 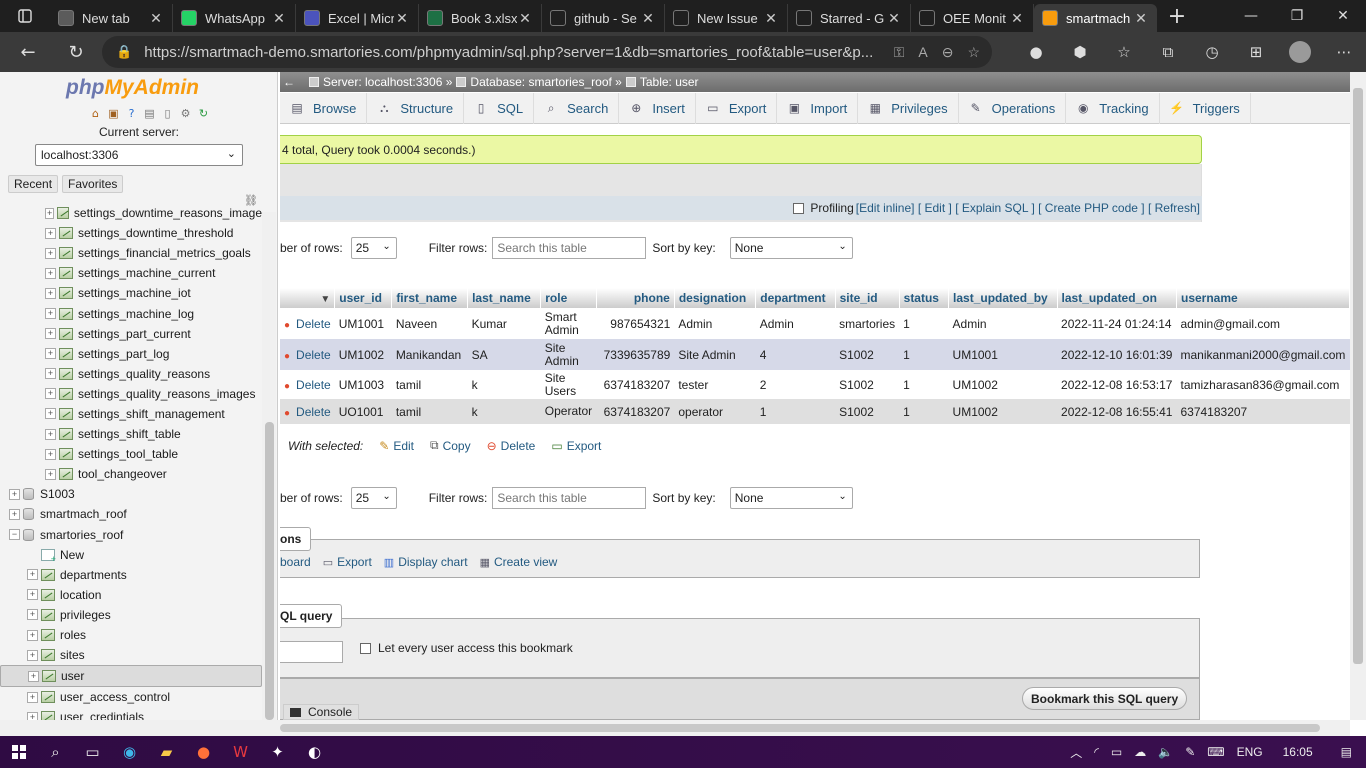 What do you see at coordinates (657, 108) in the screenshot?
I see `tab-insert: ⊕ Insert` at bounding box center [657, 108].